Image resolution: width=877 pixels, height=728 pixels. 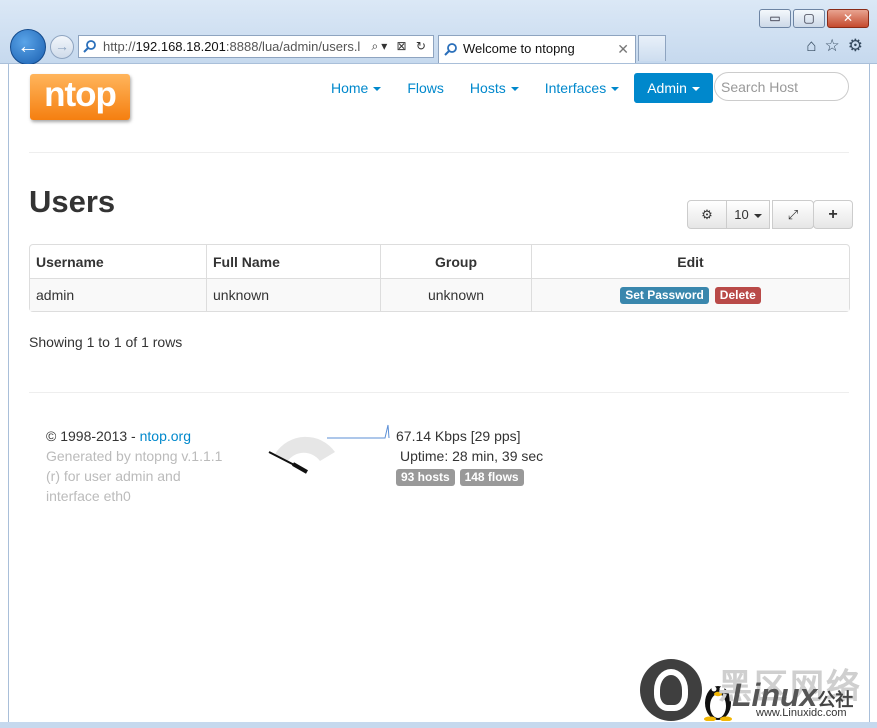 I want to click on browser-toolbar: ⌂ ☆ ⚙, so click(x=834, y=46).